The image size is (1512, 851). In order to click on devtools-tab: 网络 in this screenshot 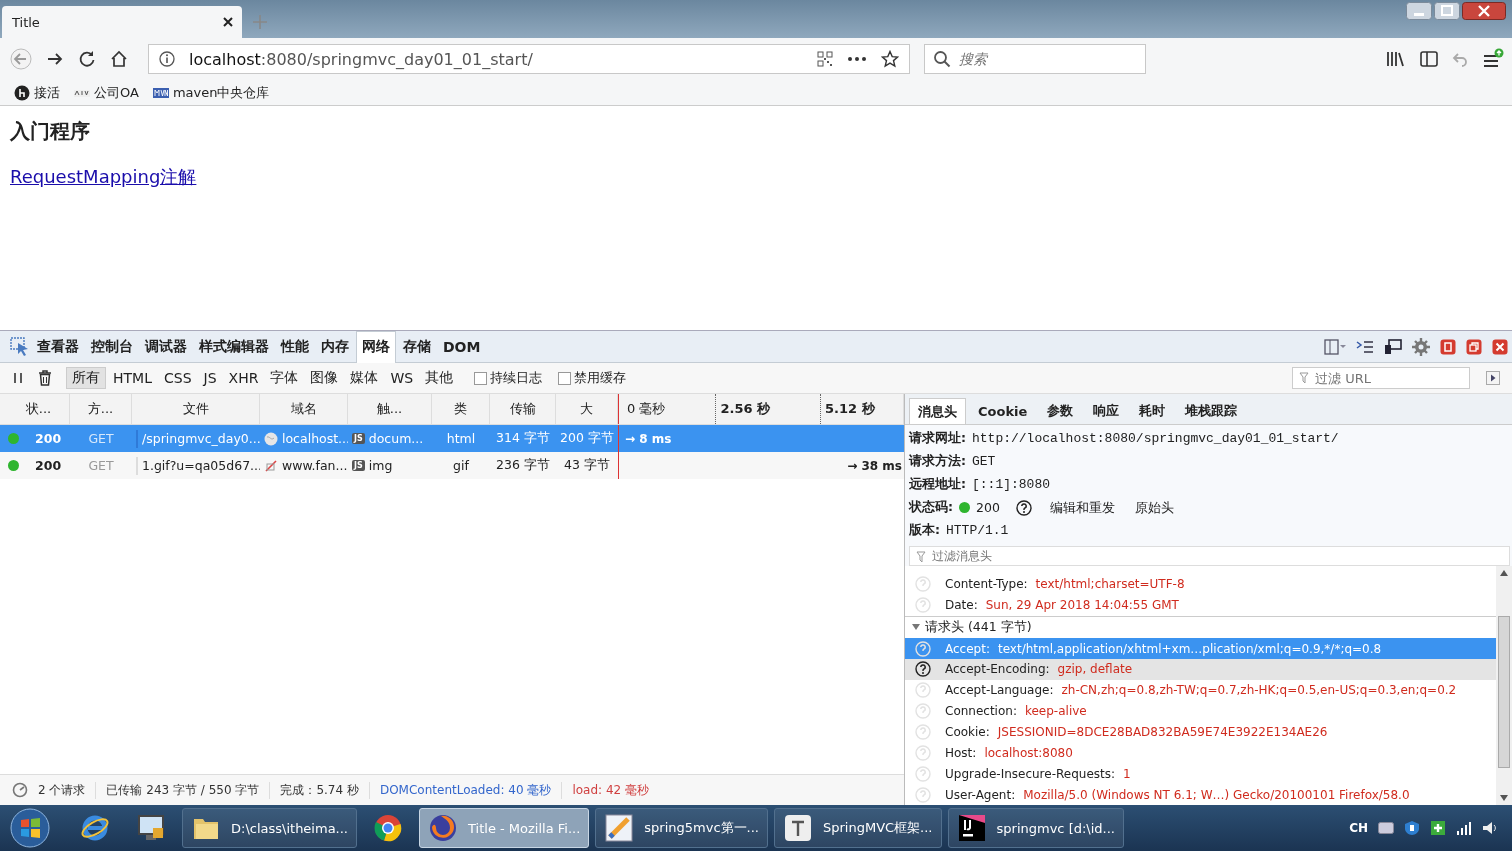, I will do `click(376, 346)`.